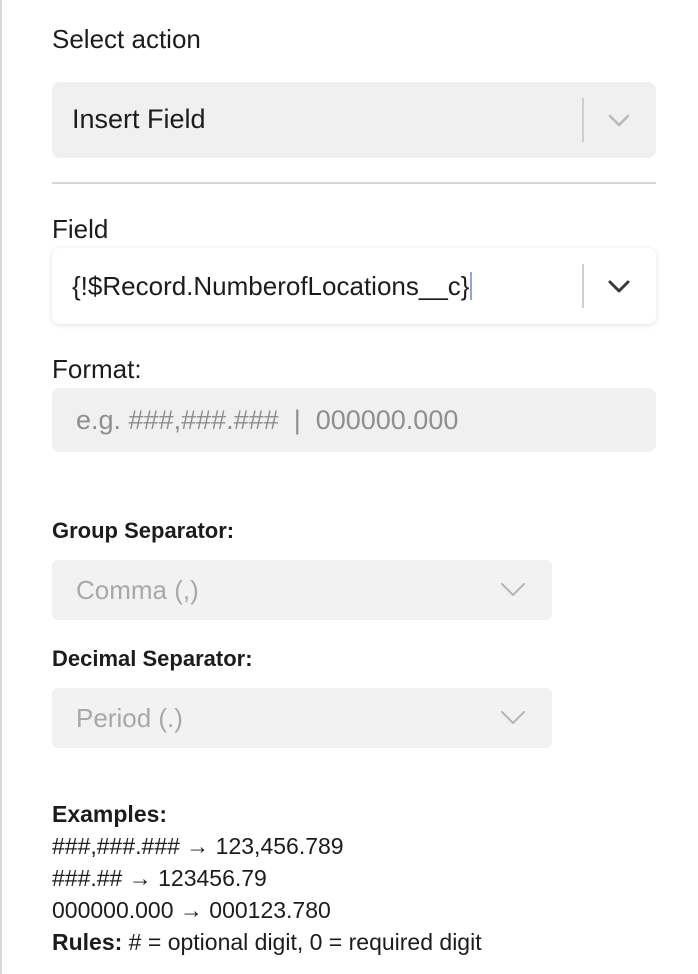 The width and height of the screenshot is (698, 974). What do you see at coordinates (471, 286) in the screenshot?
I see `text-caret` at bounding box center [471, 286].